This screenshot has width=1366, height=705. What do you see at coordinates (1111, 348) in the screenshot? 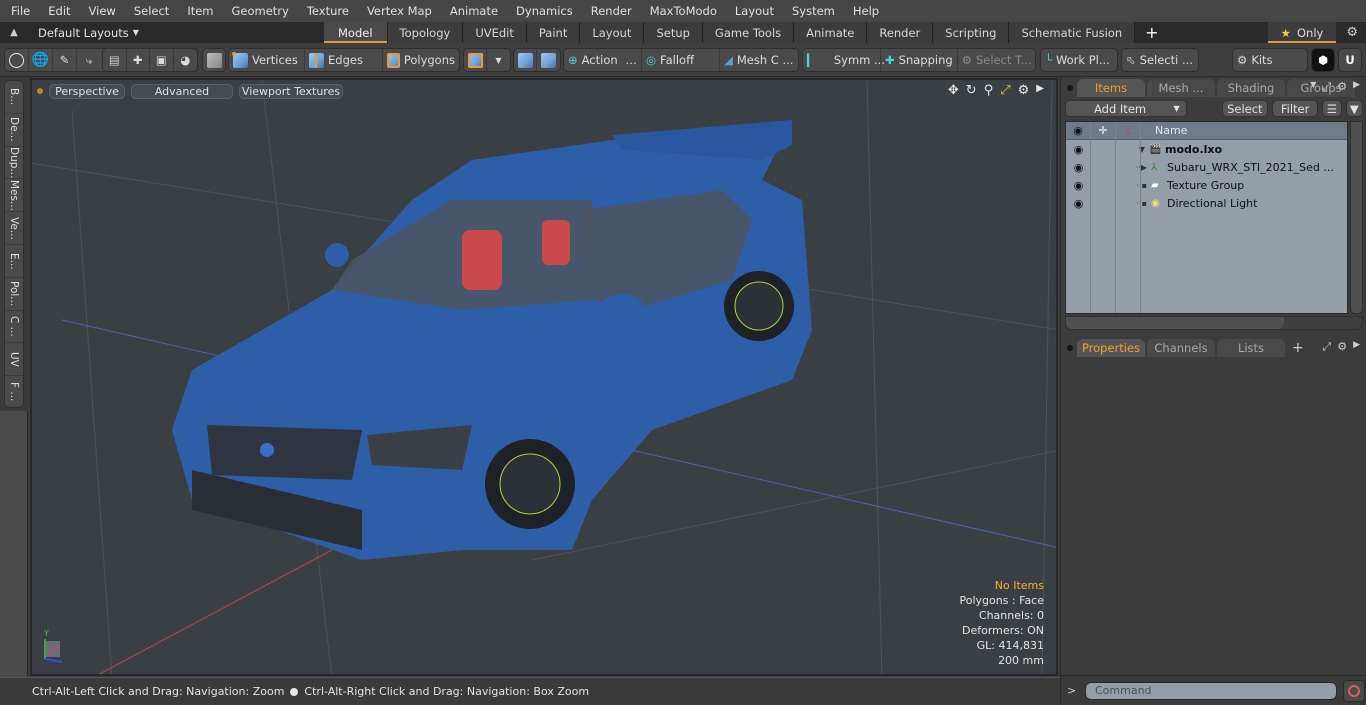
I see `prop-tab-properties: Properties` at bounding box center [1111, 348].